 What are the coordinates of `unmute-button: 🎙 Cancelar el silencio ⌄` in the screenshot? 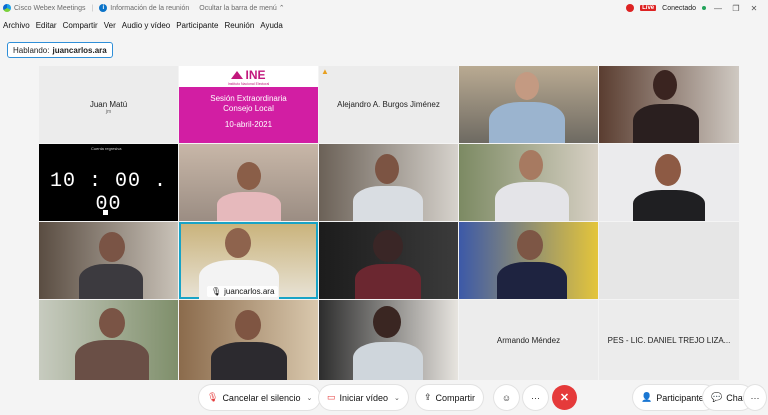 It's located at (260, 397).